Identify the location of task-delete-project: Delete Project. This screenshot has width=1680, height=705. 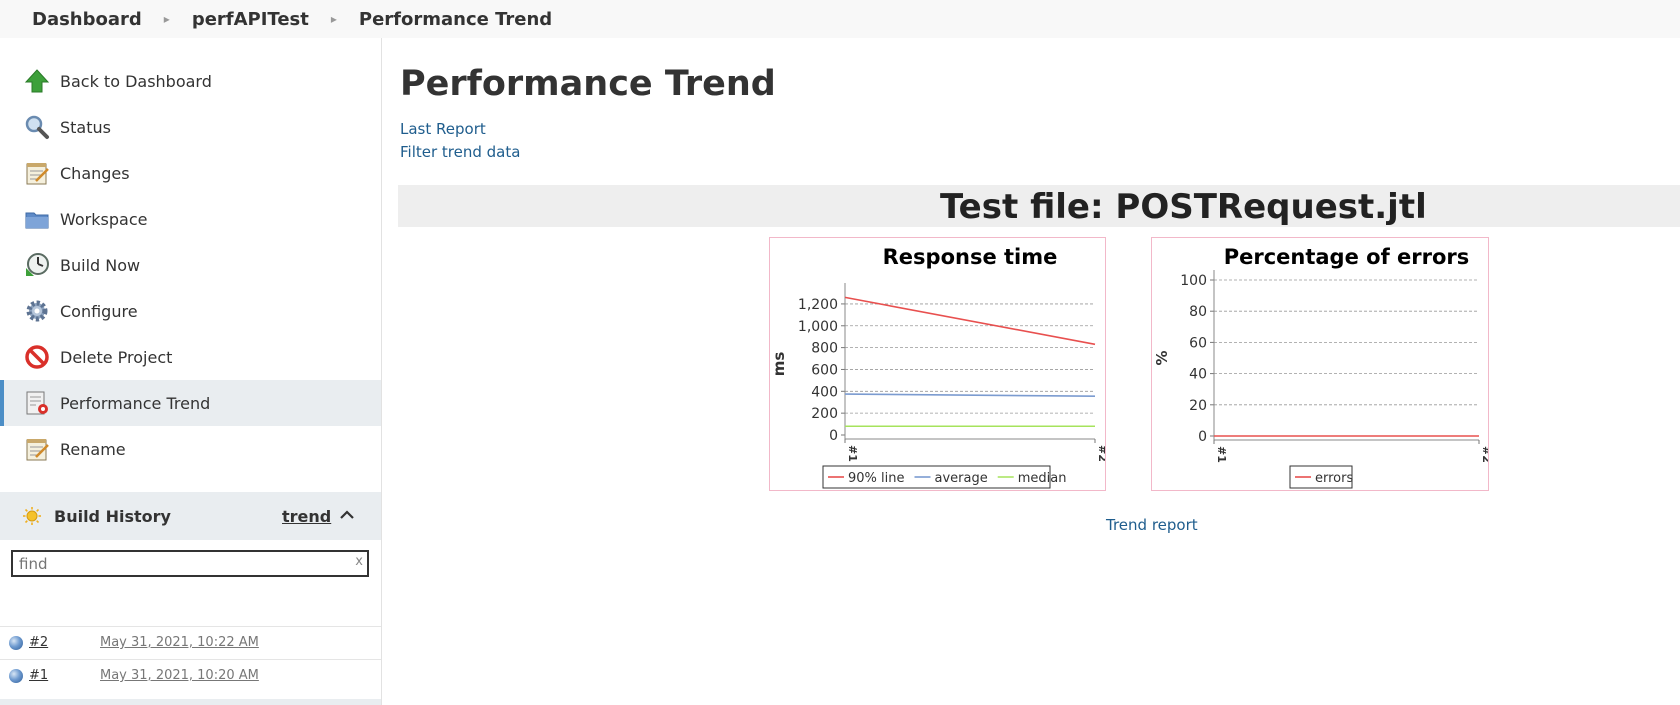
(190, 357).